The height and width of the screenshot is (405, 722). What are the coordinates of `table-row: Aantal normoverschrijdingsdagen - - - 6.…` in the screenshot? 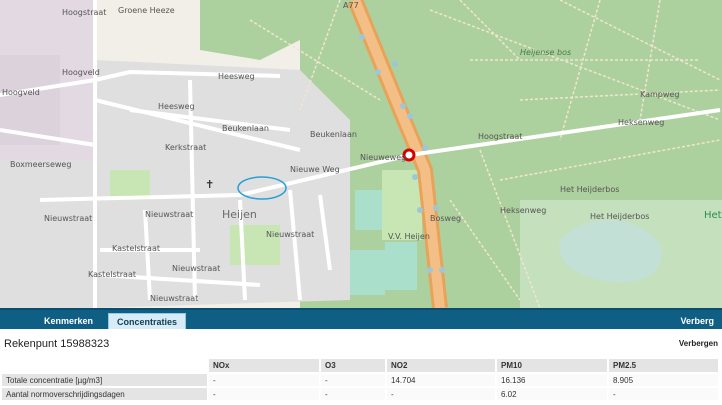 It's located at (361, 394).